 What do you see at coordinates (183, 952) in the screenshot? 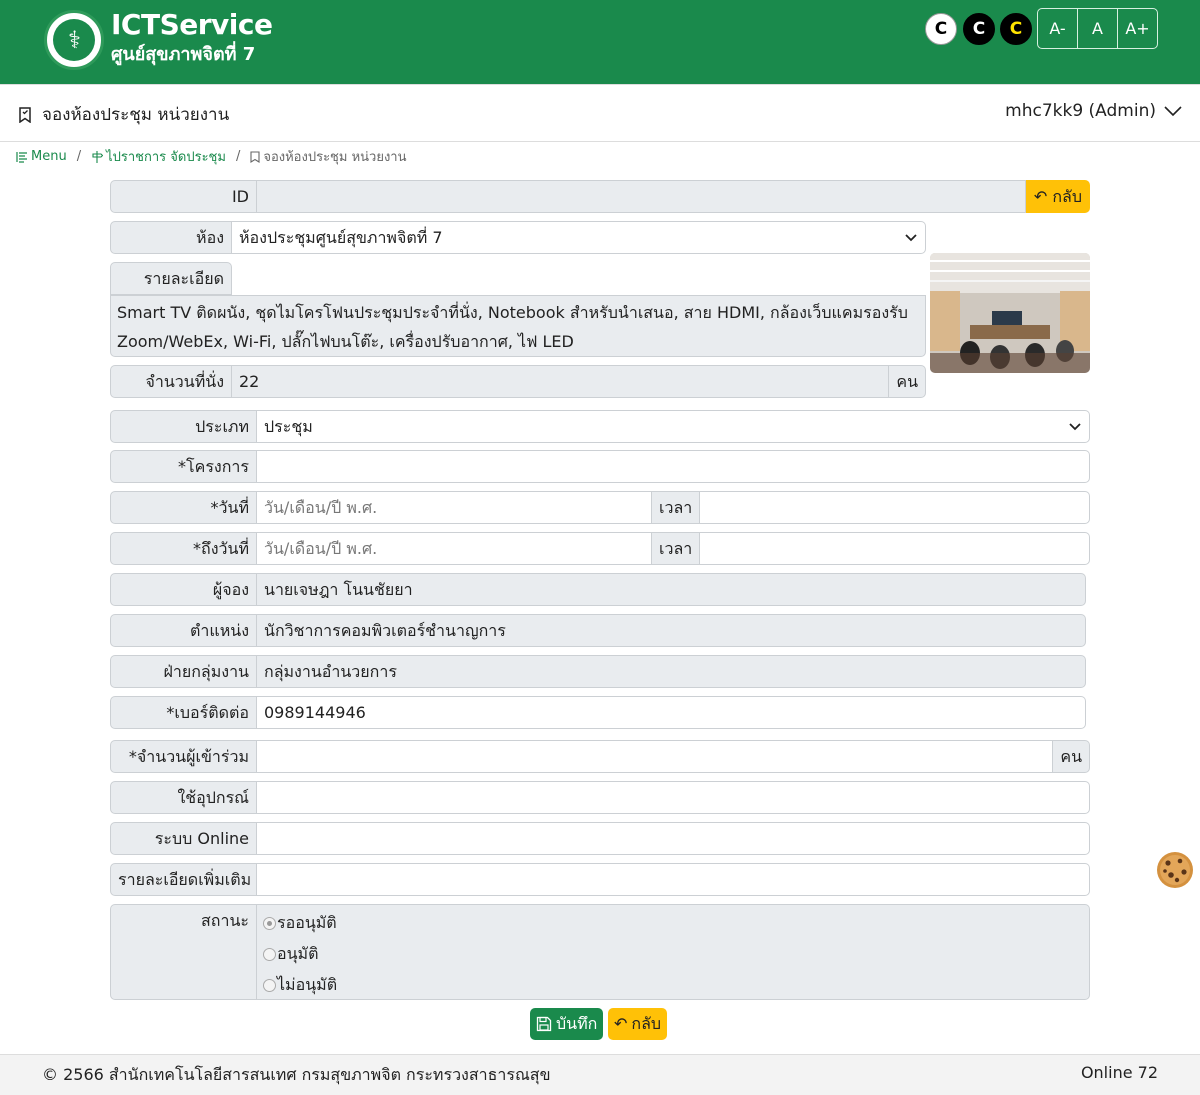
I see `status-label: สถานะ` at bounding box center [183, 952].